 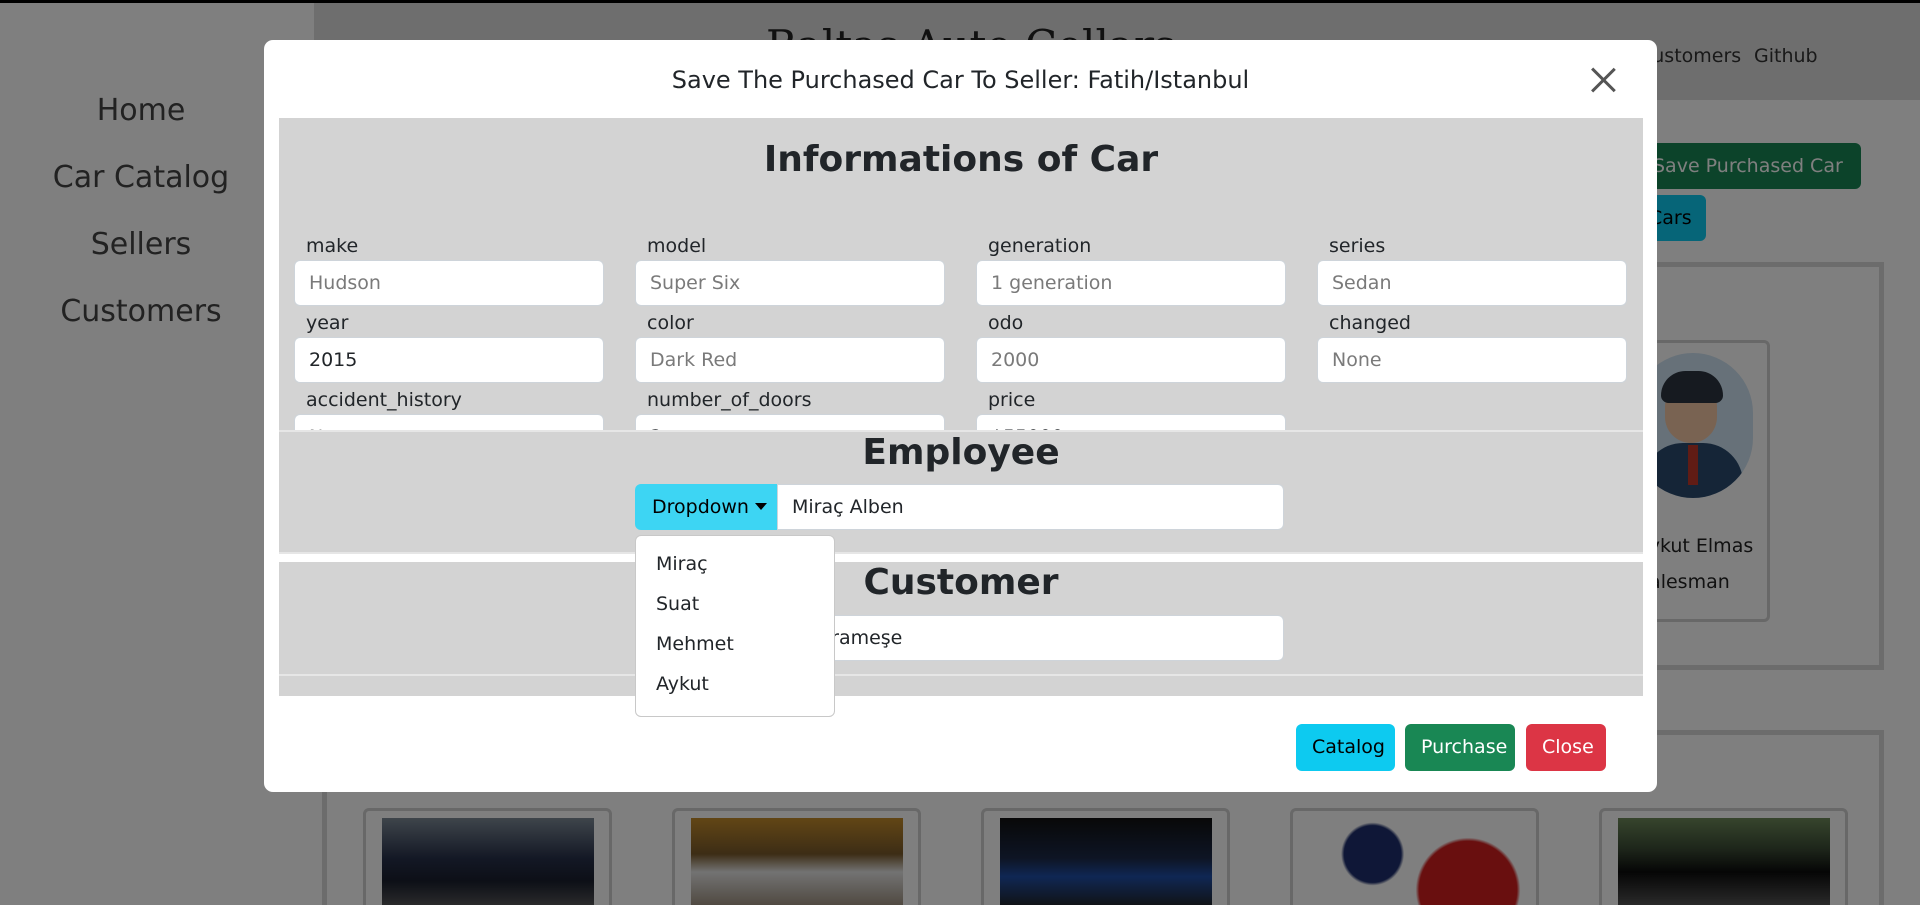 I want to click on changed-input, so click(x=1472, y=360).